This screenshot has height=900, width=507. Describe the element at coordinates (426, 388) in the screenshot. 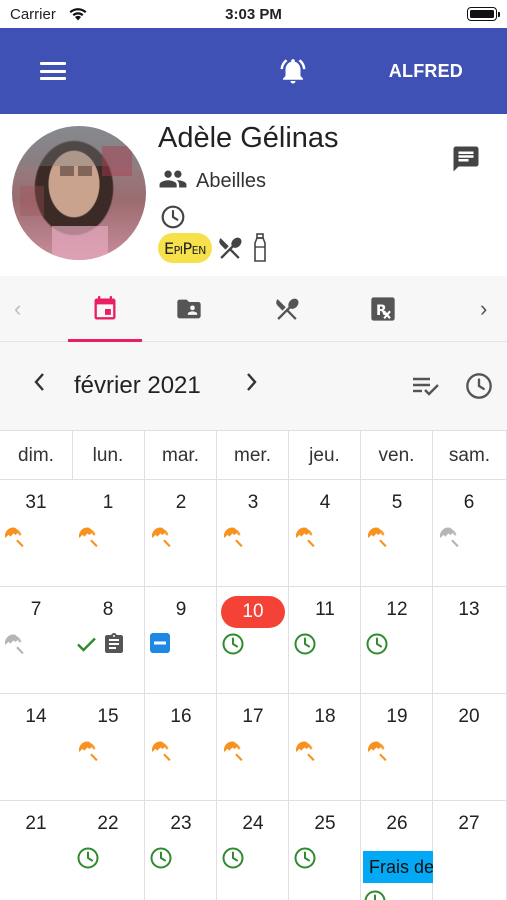

I see `checklist-icon` at that location.